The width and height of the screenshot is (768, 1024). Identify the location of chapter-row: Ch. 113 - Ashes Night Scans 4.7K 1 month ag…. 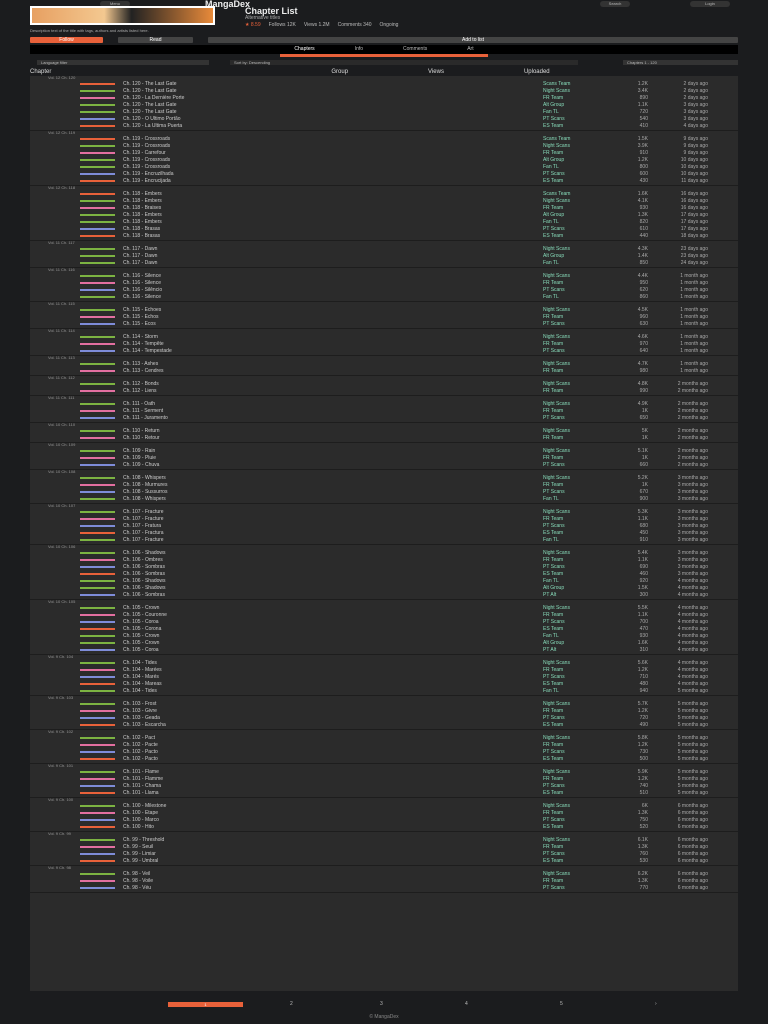
(384, 363).